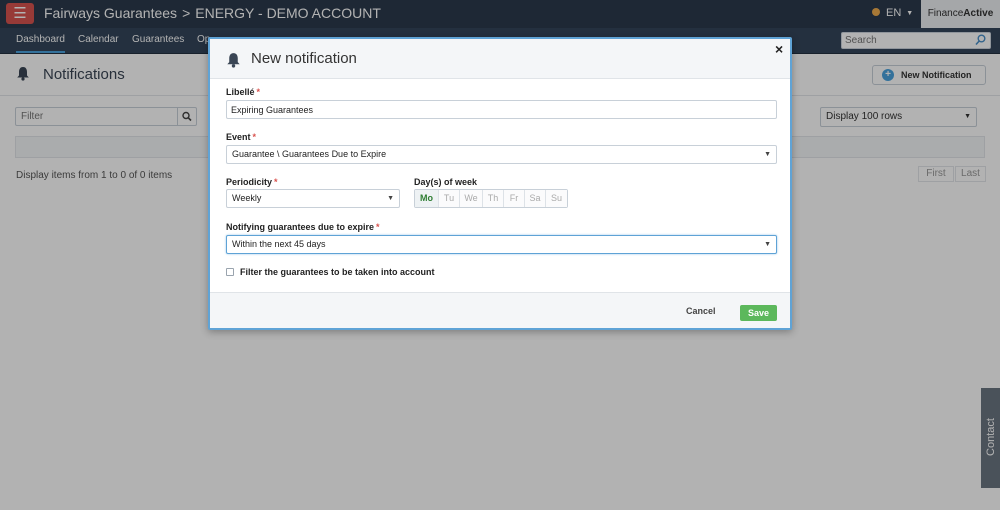 This screenshot has width=1000, height=510. I want to click on days-of-week-label: Day(s) of week, so click(446, 182).